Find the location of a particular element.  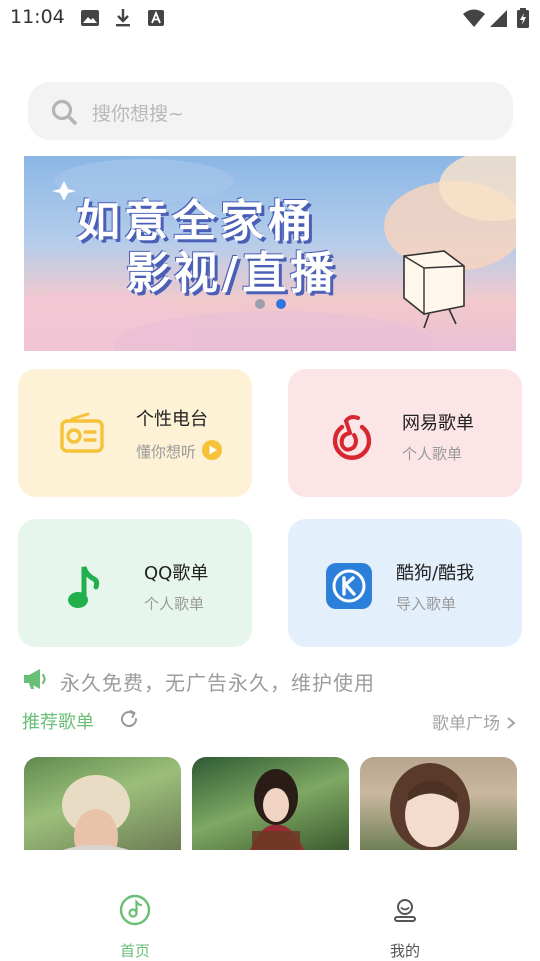

card-subtitle: 懂你想听 is located at coordinates (166, 452).